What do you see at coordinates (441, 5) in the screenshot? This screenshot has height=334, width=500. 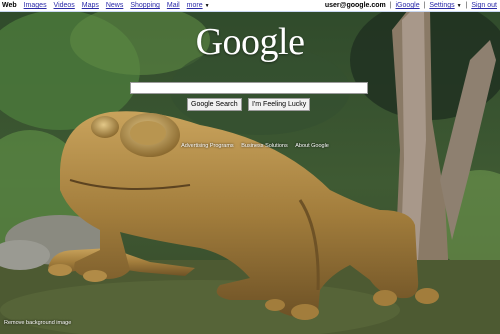 I see `link-settings: Settings` at bounding box center [441, 5].